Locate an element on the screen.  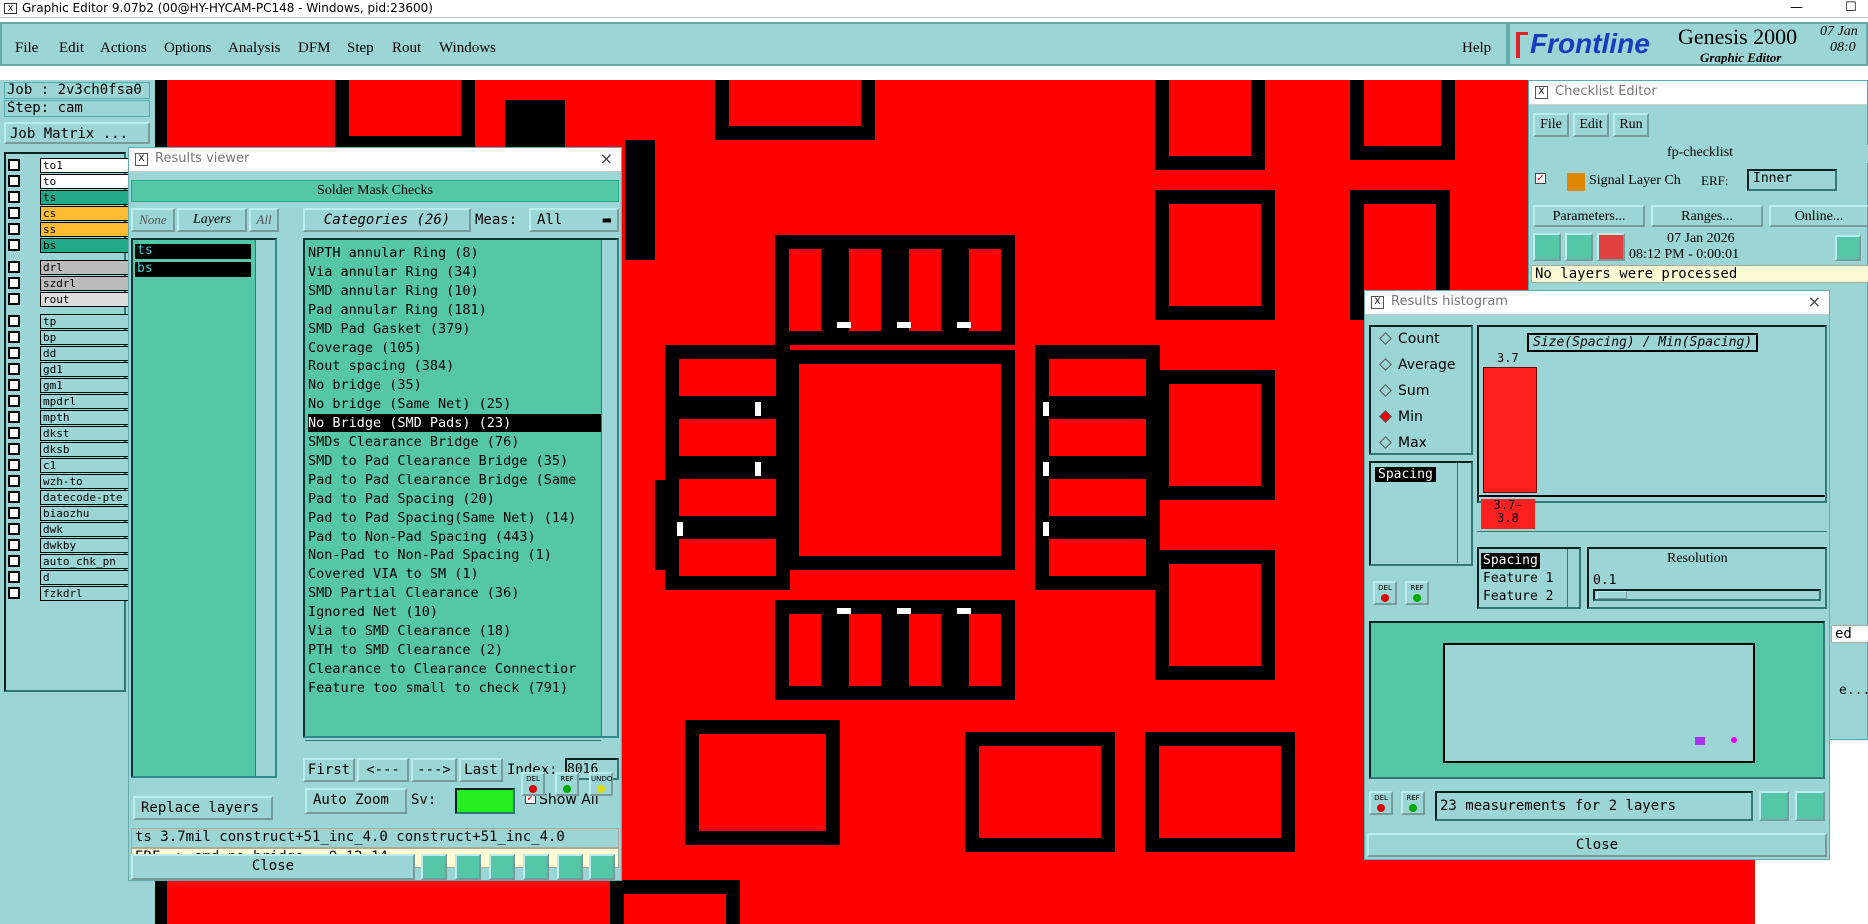
run-icon is located at coordinates (1547, 247).